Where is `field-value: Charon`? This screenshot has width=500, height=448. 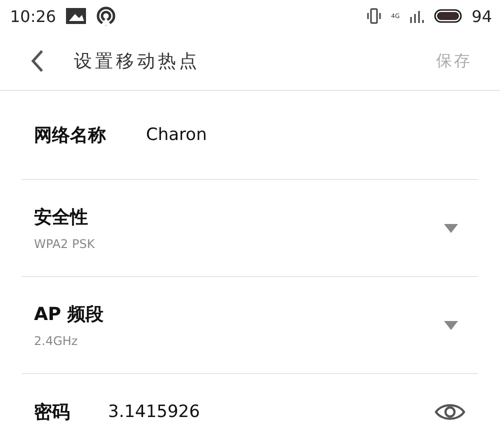 field-value: Charon is located at coordinates (176, 135).